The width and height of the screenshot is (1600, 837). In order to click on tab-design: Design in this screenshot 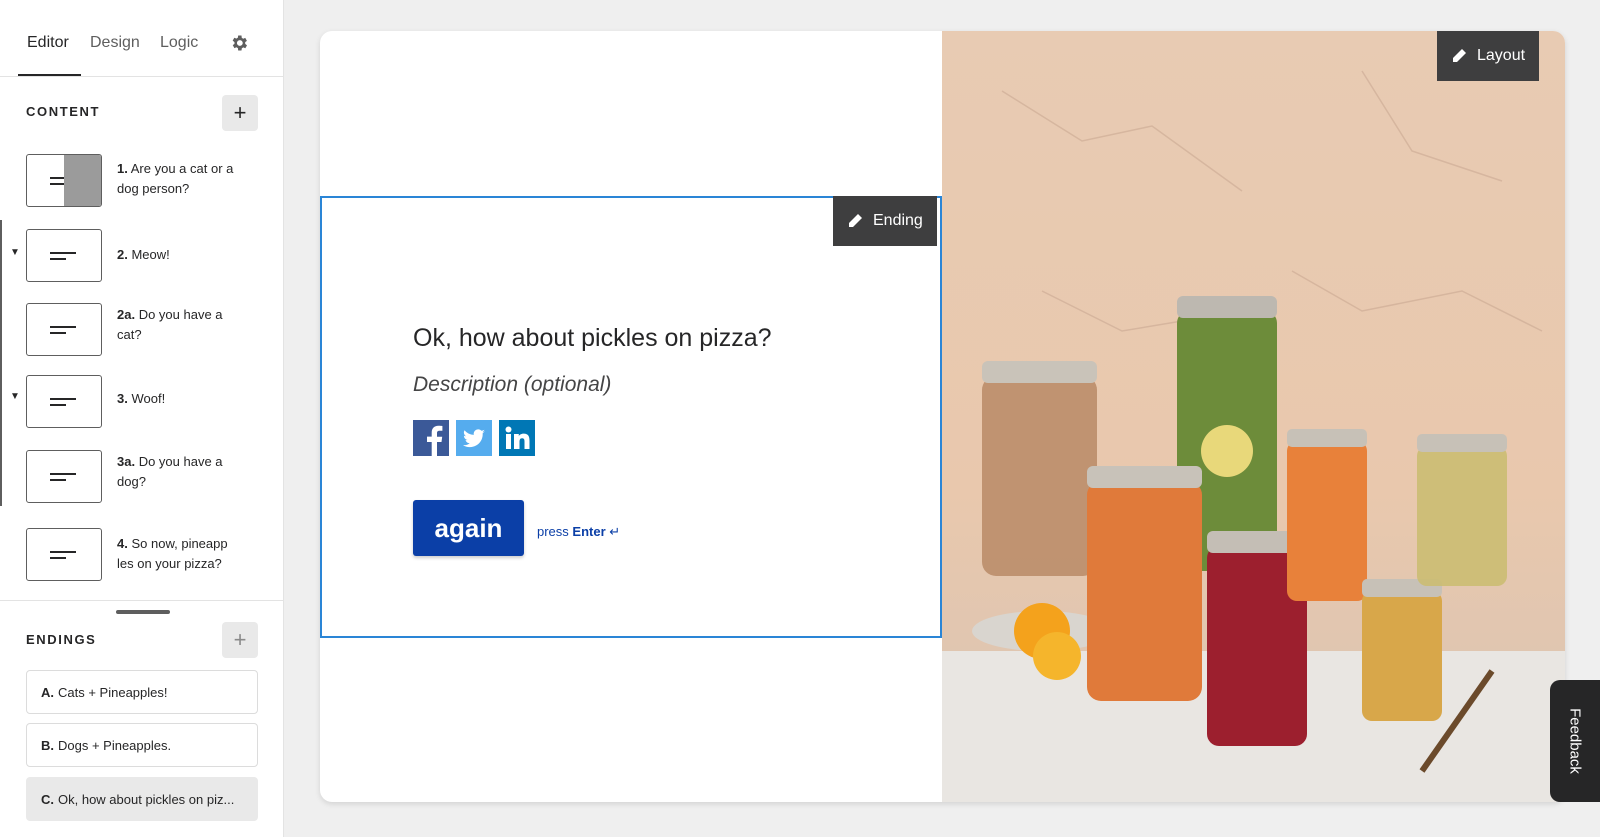, I will do `click(115, 43)`.